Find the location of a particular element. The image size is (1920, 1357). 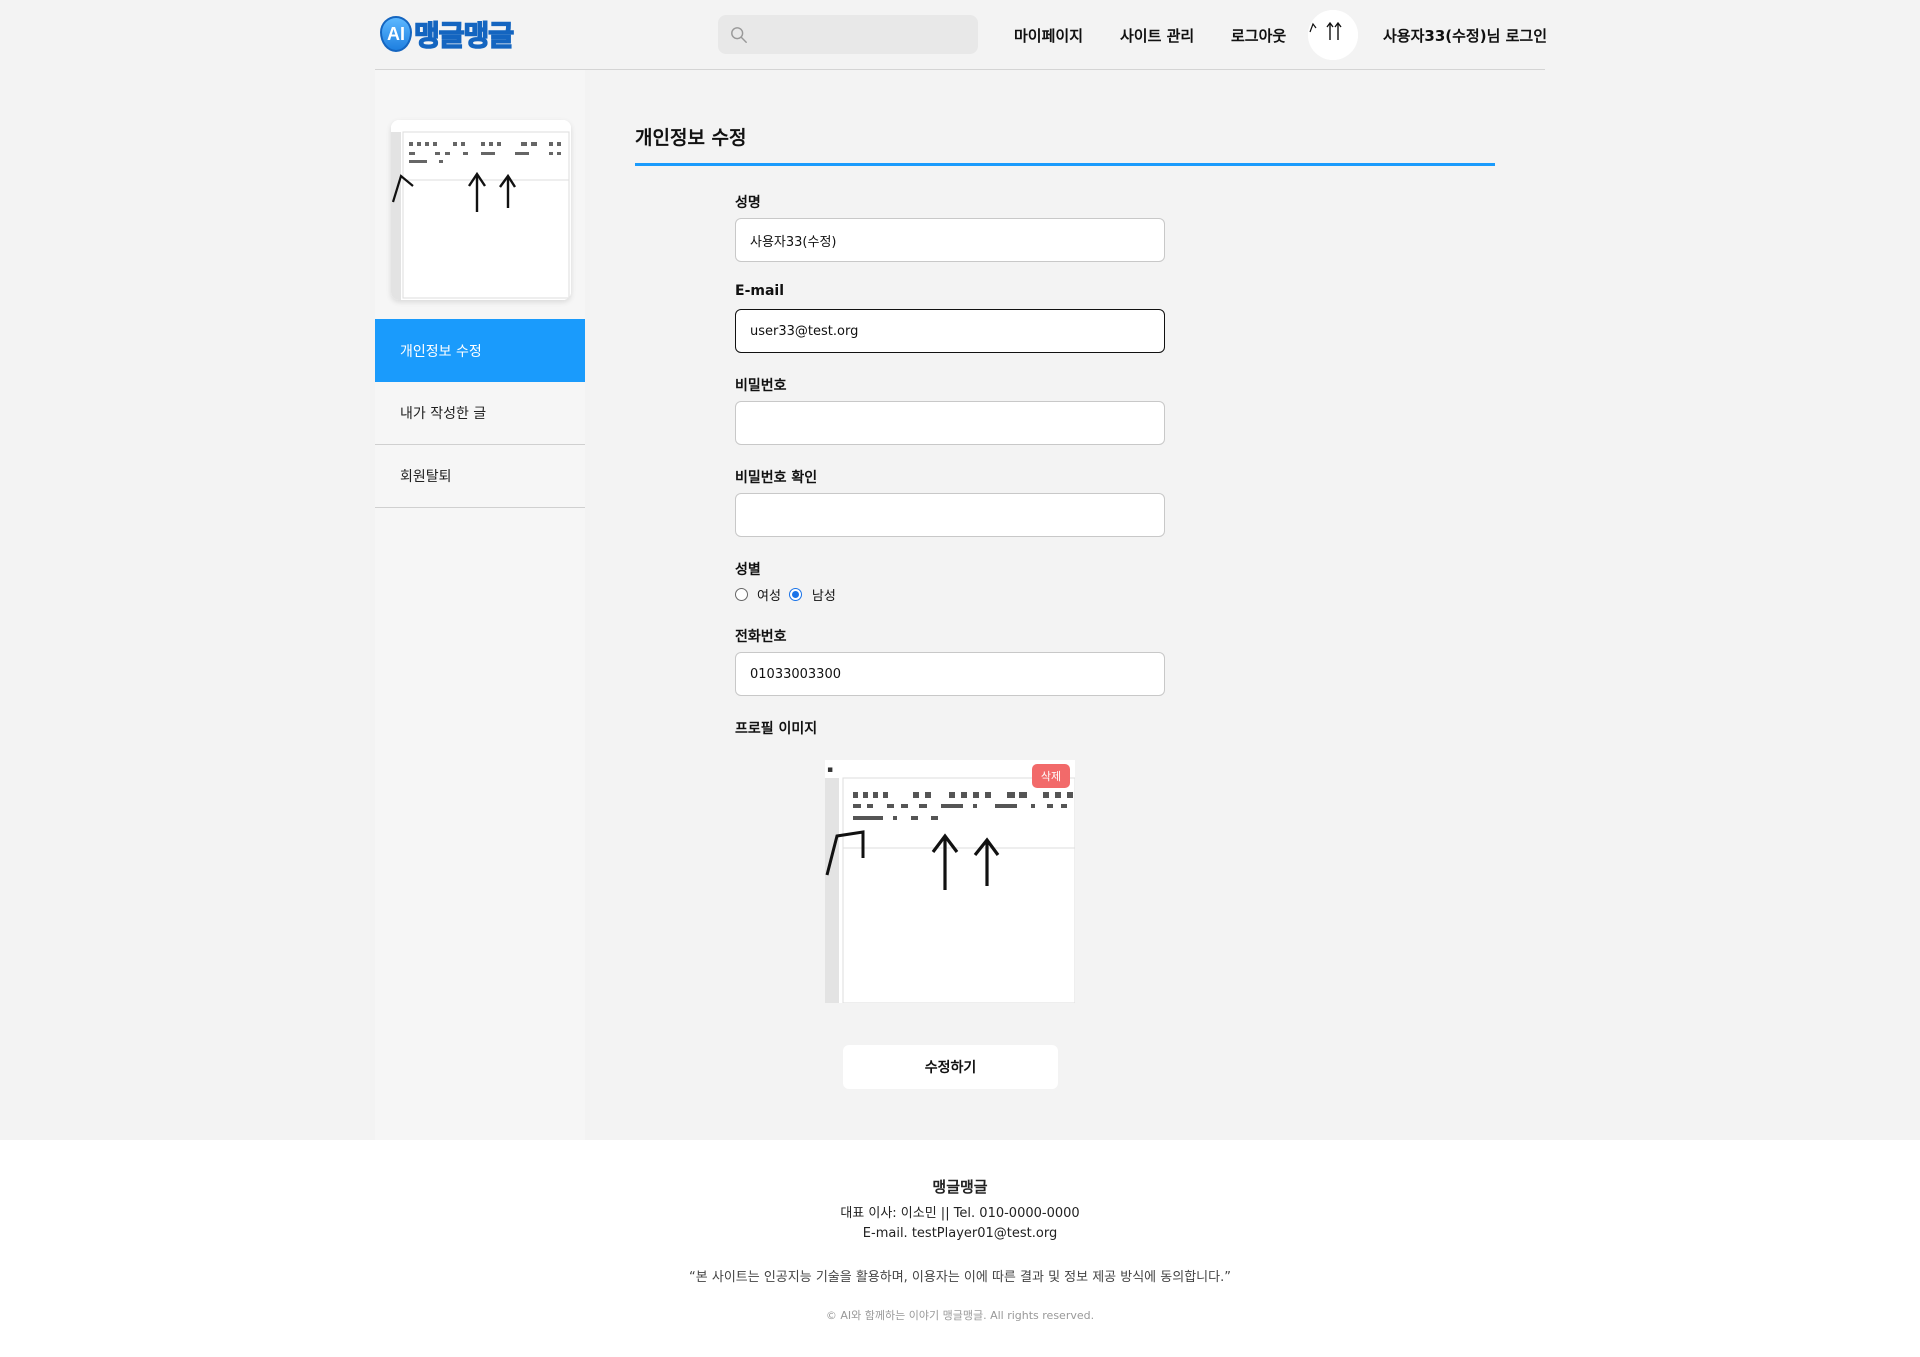

password-label: 비밀번호 is located at coordinates (761, 386).